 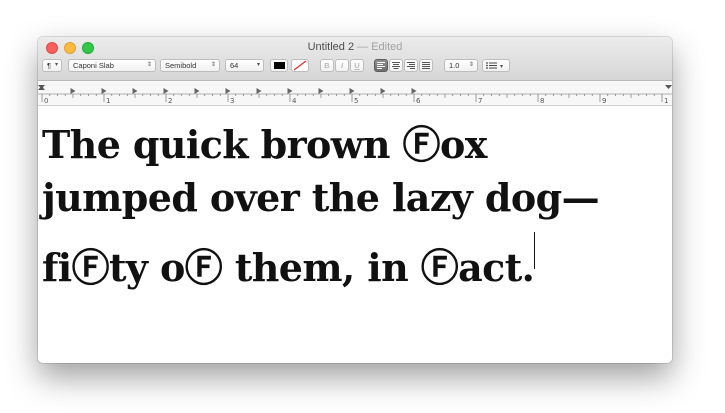 I want to click on font-family-popup: Caponi Slab ⇕, so click(x=112, y=65).